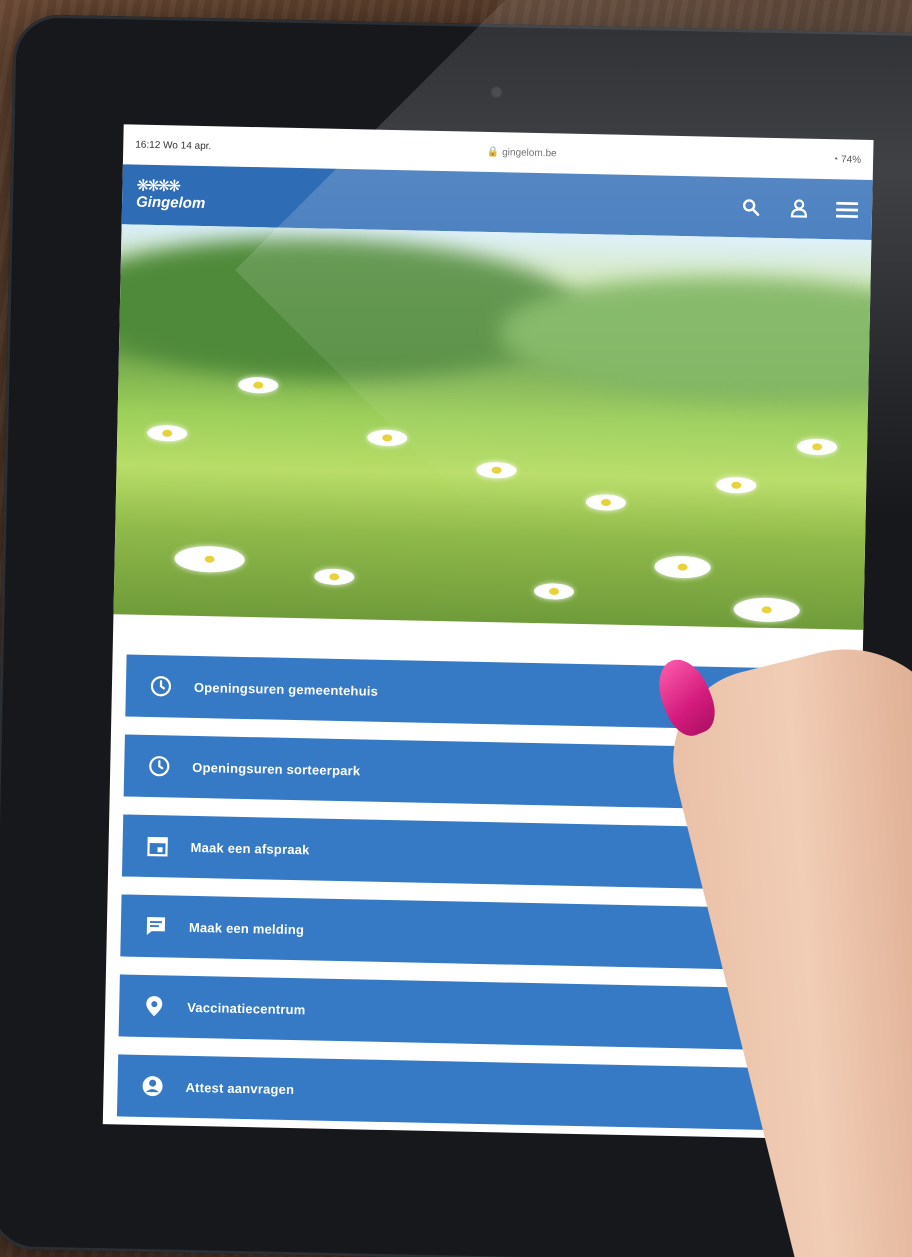 The height and width of the screenshot is (1257, 912). Describe the element at coordinates (347, 308) in the screenshot. I see `hill-shape` at that location.